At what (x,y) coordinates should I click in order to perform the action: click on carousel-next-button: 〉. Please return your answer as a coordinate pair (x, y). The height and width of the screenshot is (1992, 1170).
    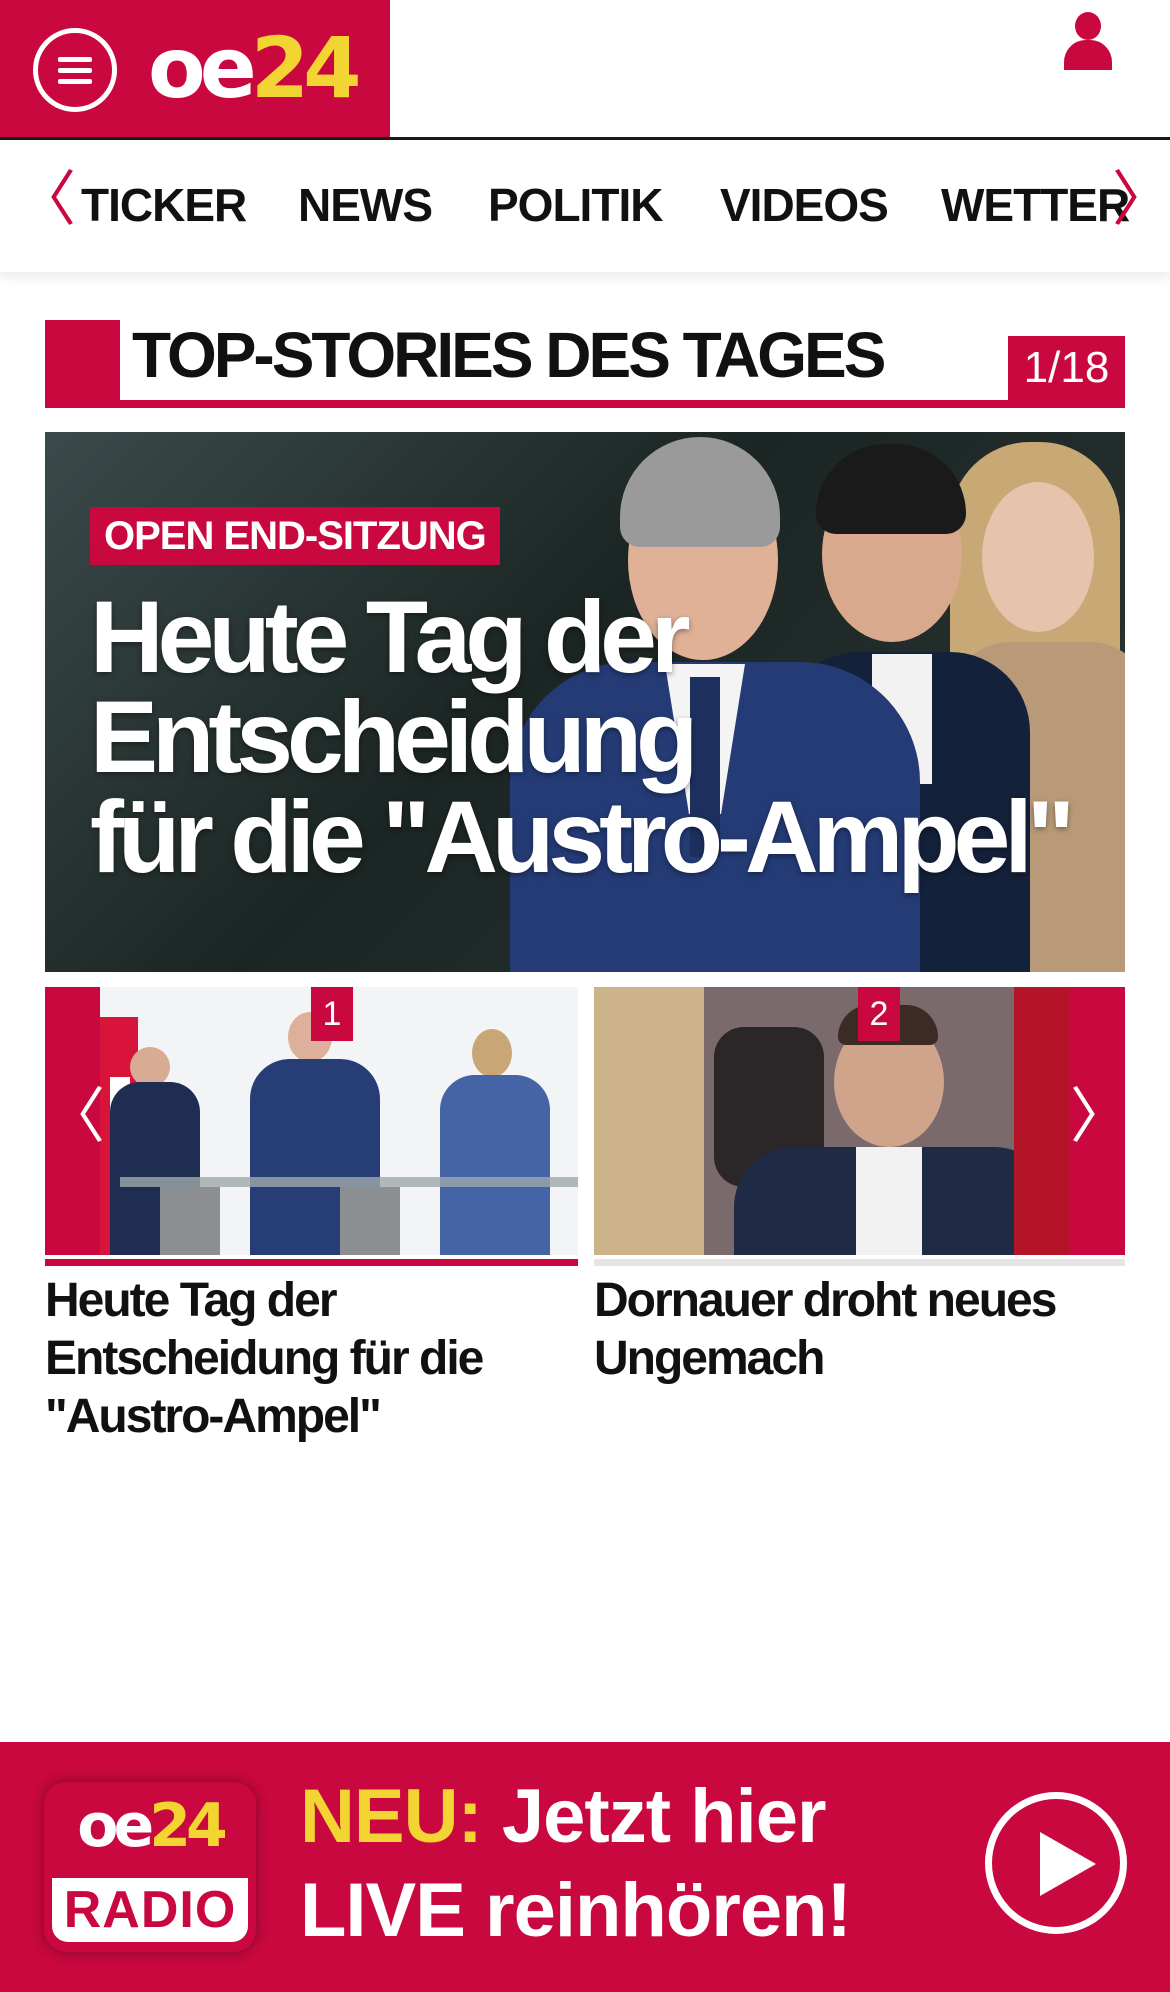
    Looking at the image, I should click on (1100, 1121).